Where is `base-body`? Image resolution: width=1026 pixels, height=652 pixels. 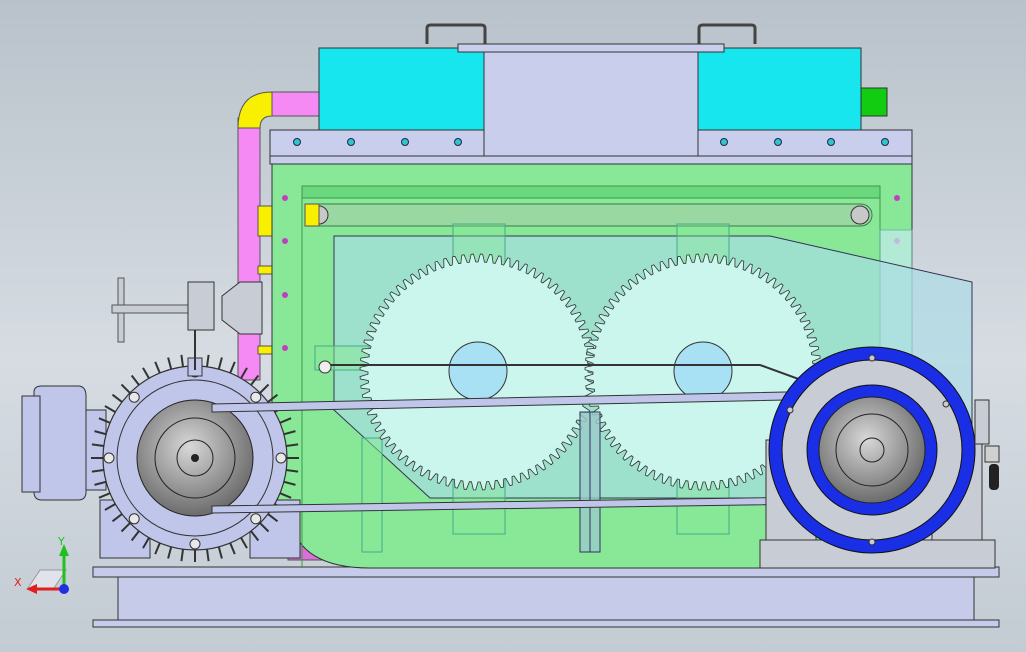
base-body is located at coordinates (546, 598).